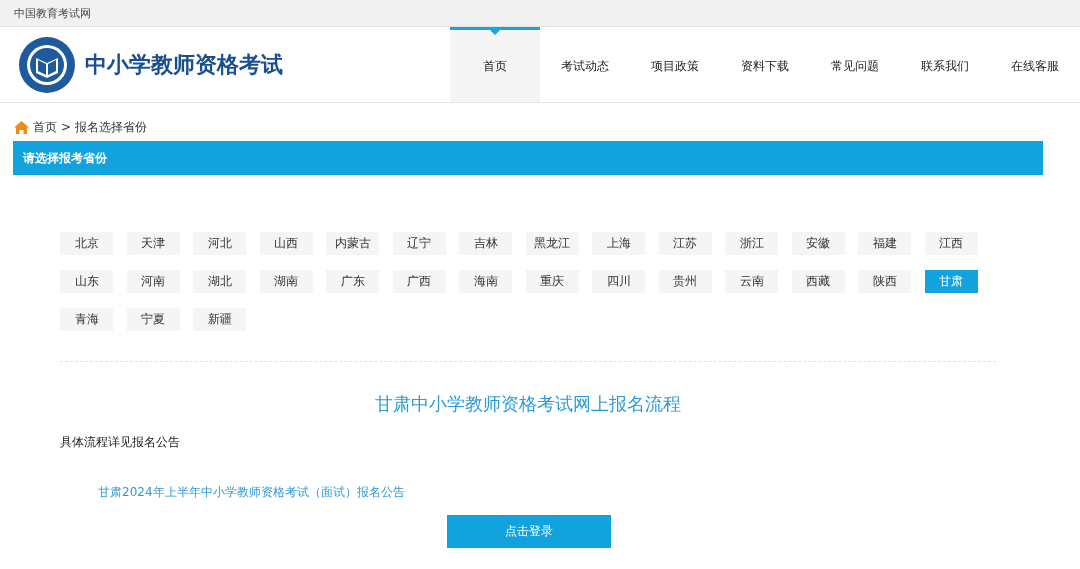  Describe the element at coordinates (153, 243) in the screenshot. I see `province-button: 天津` at that location.